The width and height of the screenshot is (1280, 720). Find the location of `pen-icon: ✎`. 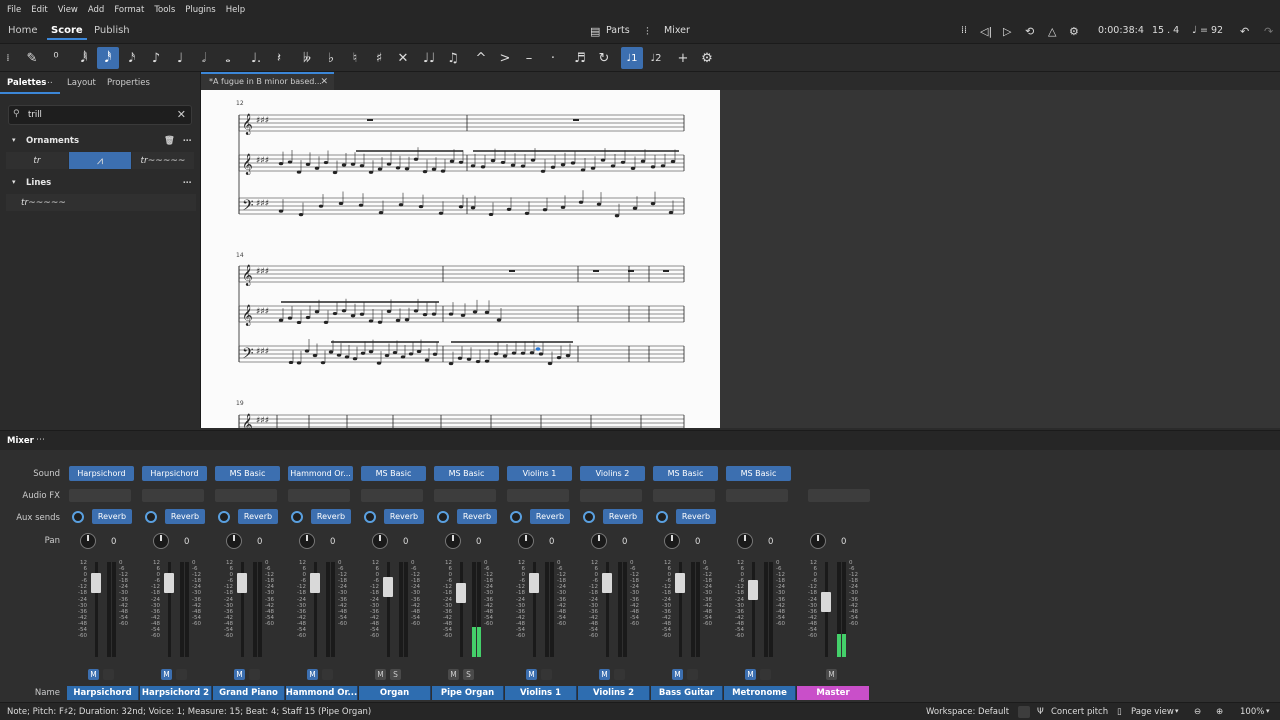

pen-icon: ✎ is located at coordinates (32, 58).